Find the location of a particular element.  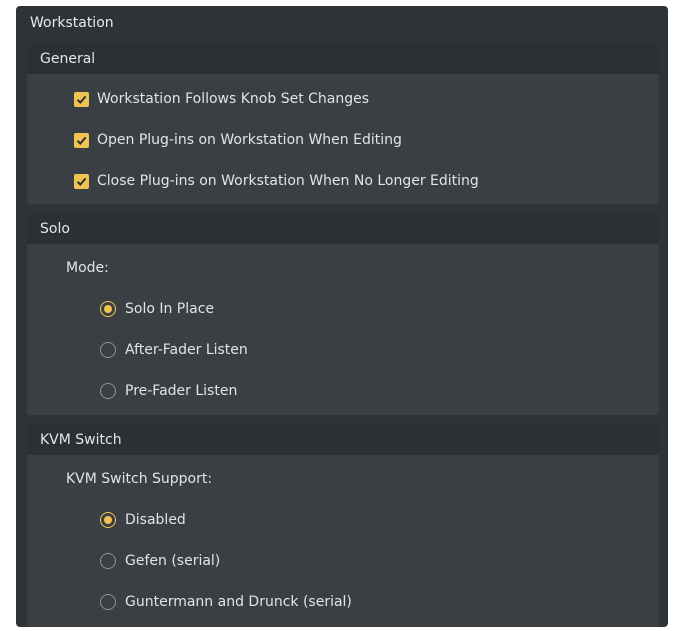

window-title: Workstation is located at coordinates (72, 23).